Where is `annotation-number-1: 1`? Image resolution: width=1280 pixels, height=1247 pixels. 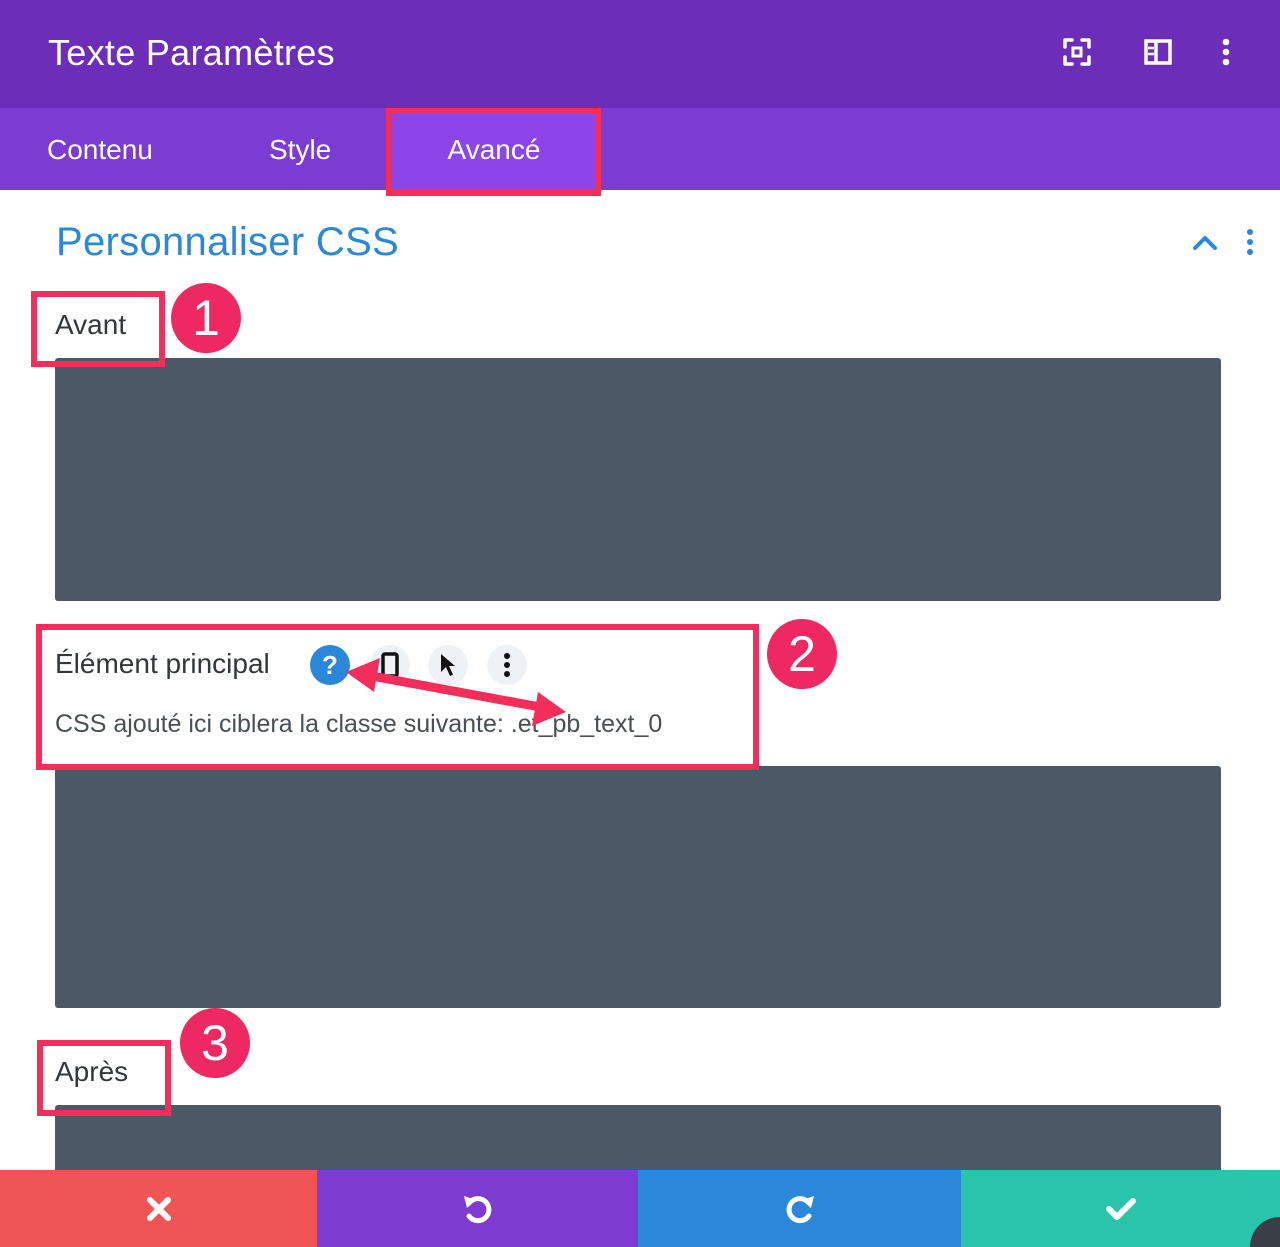
annotation-number-1: 1 is located at coordinates (206, 318).